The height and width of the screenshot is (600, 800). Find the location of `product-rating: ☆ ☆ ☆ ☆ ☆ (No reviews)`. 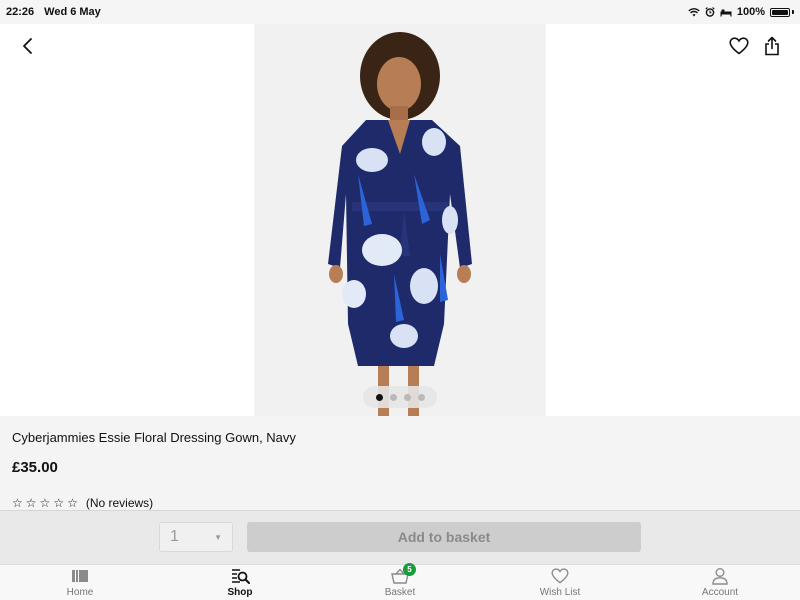

product-rating: ☆ ☆ ☆ ☆ ☆ (No reviews) is located at coordinates (82, 503).